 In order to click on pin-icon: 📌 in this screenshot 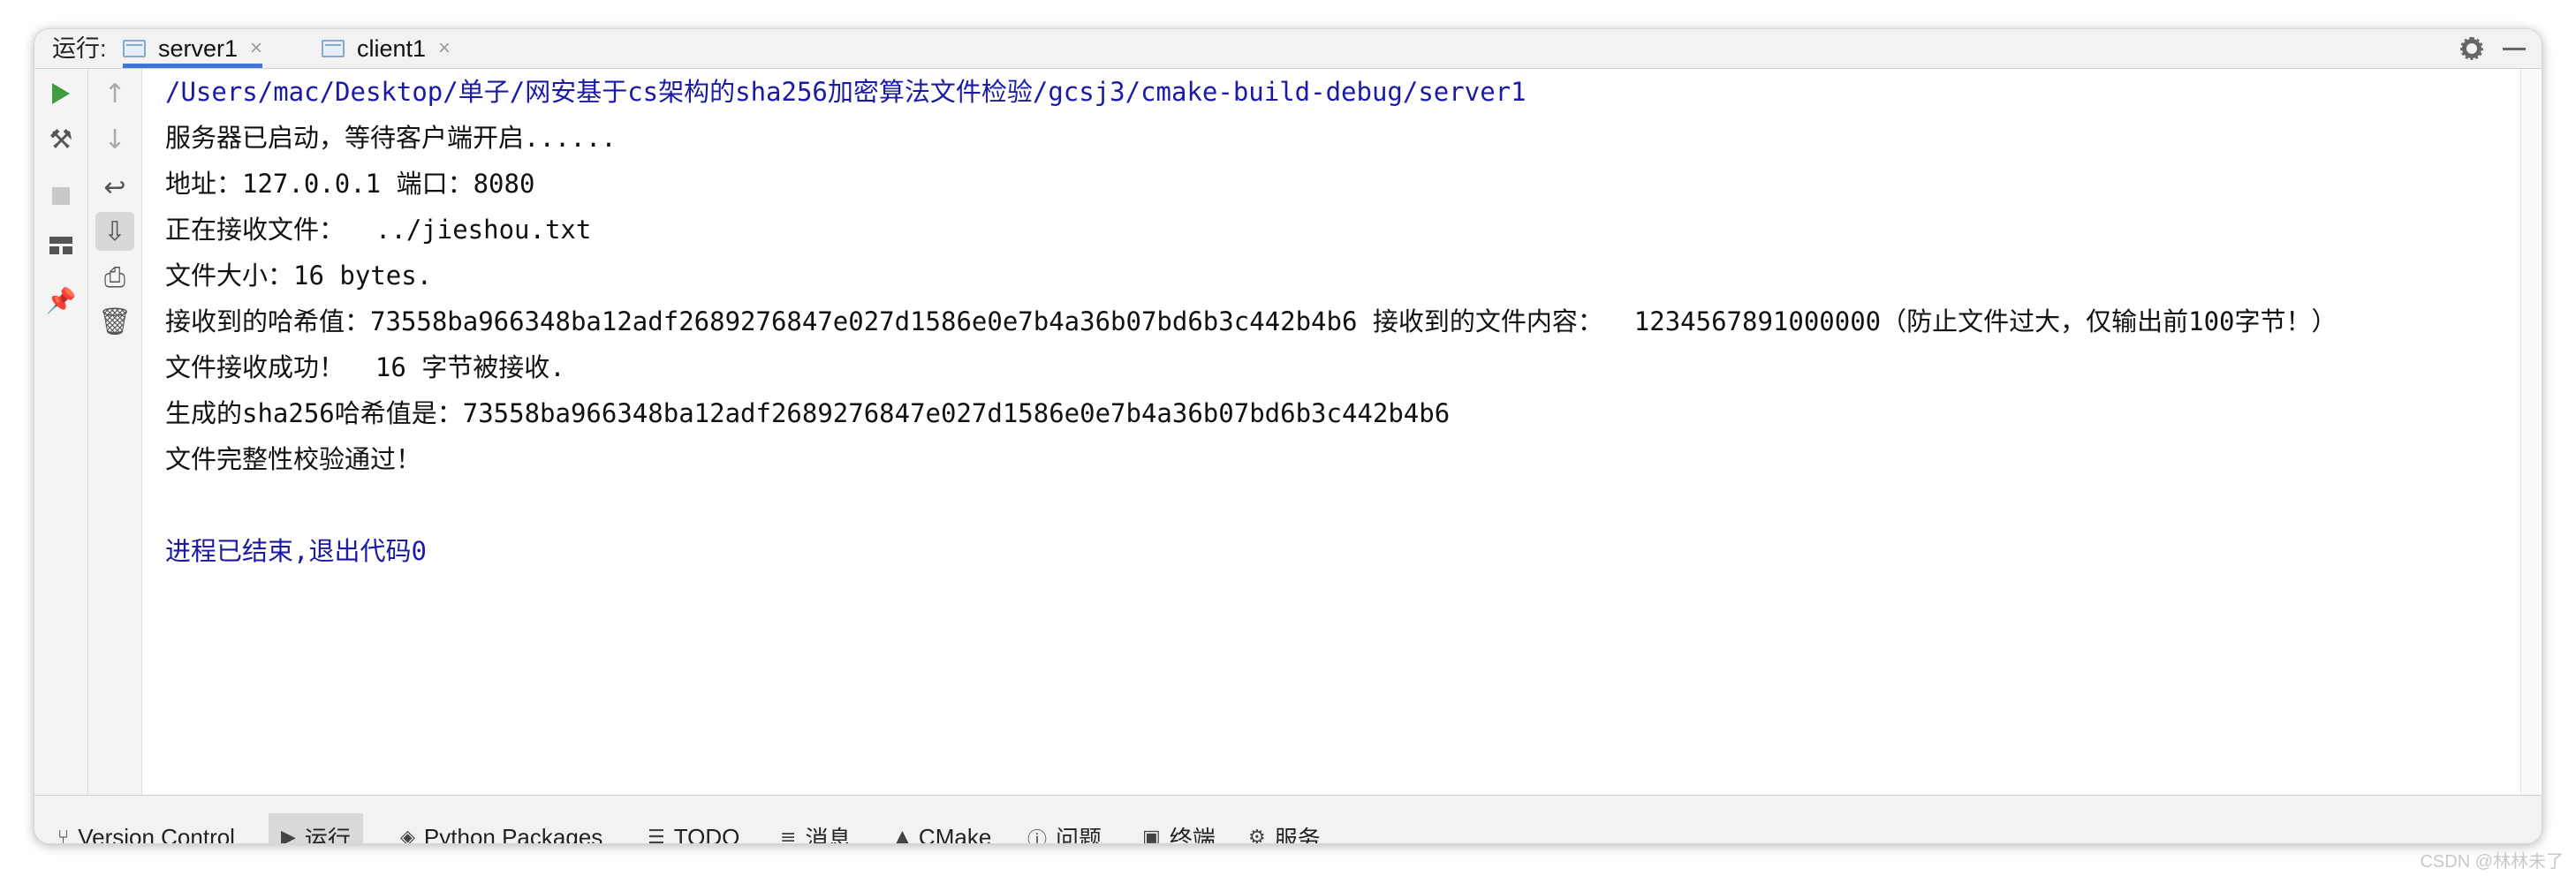, I will do `click(61, 300)`.